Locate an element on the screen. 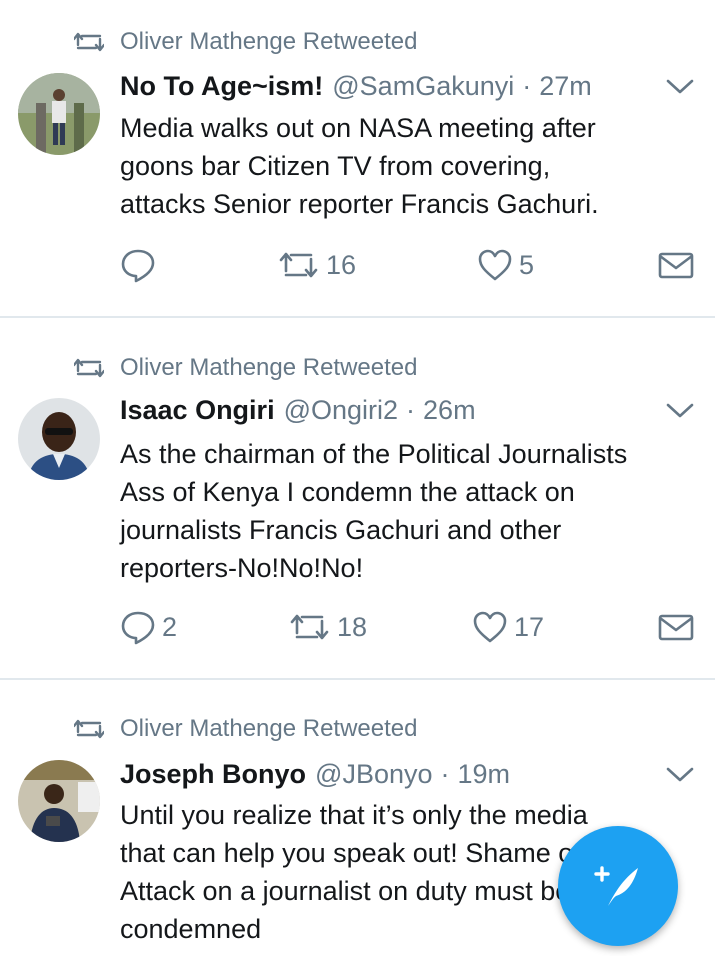 The width and height of the screenshot is (715, 956). retweet-button: 16 is located at coordinates (316, 265).